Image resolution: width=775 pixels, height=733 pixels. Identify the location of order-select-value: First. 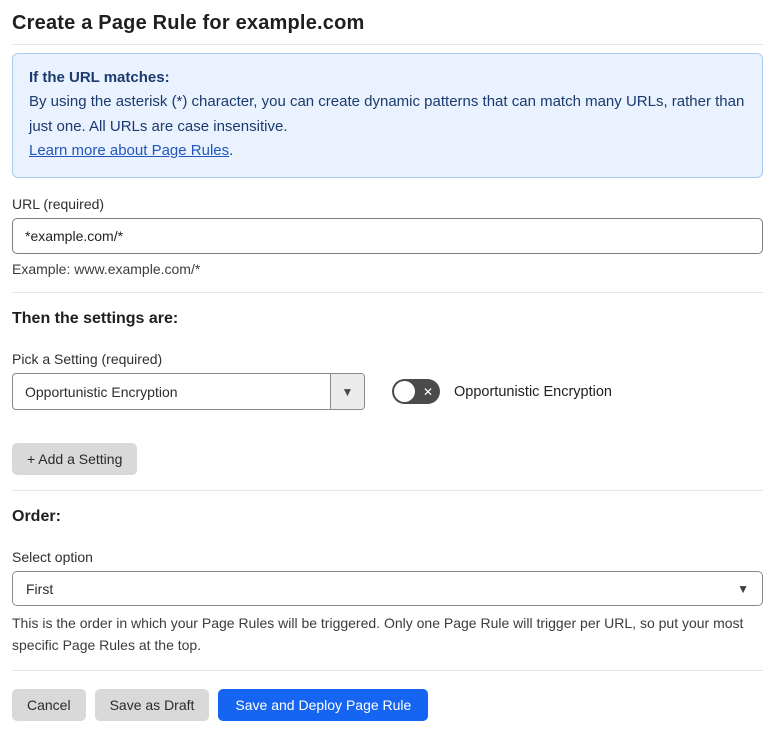
(40, 588).